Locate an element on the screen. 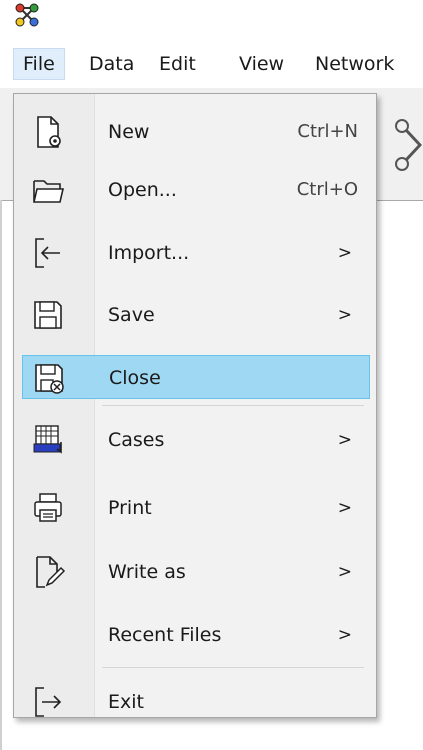 This screenshot has width=423, height=750. menu-item-new: New Ctrl+N is located at coordinates (196, 132).